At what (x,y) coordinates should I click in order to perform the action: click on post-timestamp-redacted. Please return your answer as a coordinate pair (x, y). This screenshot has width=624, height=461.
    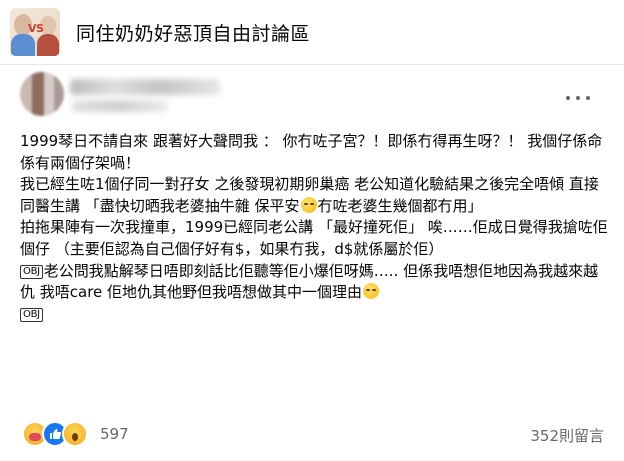
    Looking at the image, I should click on (120, 106).